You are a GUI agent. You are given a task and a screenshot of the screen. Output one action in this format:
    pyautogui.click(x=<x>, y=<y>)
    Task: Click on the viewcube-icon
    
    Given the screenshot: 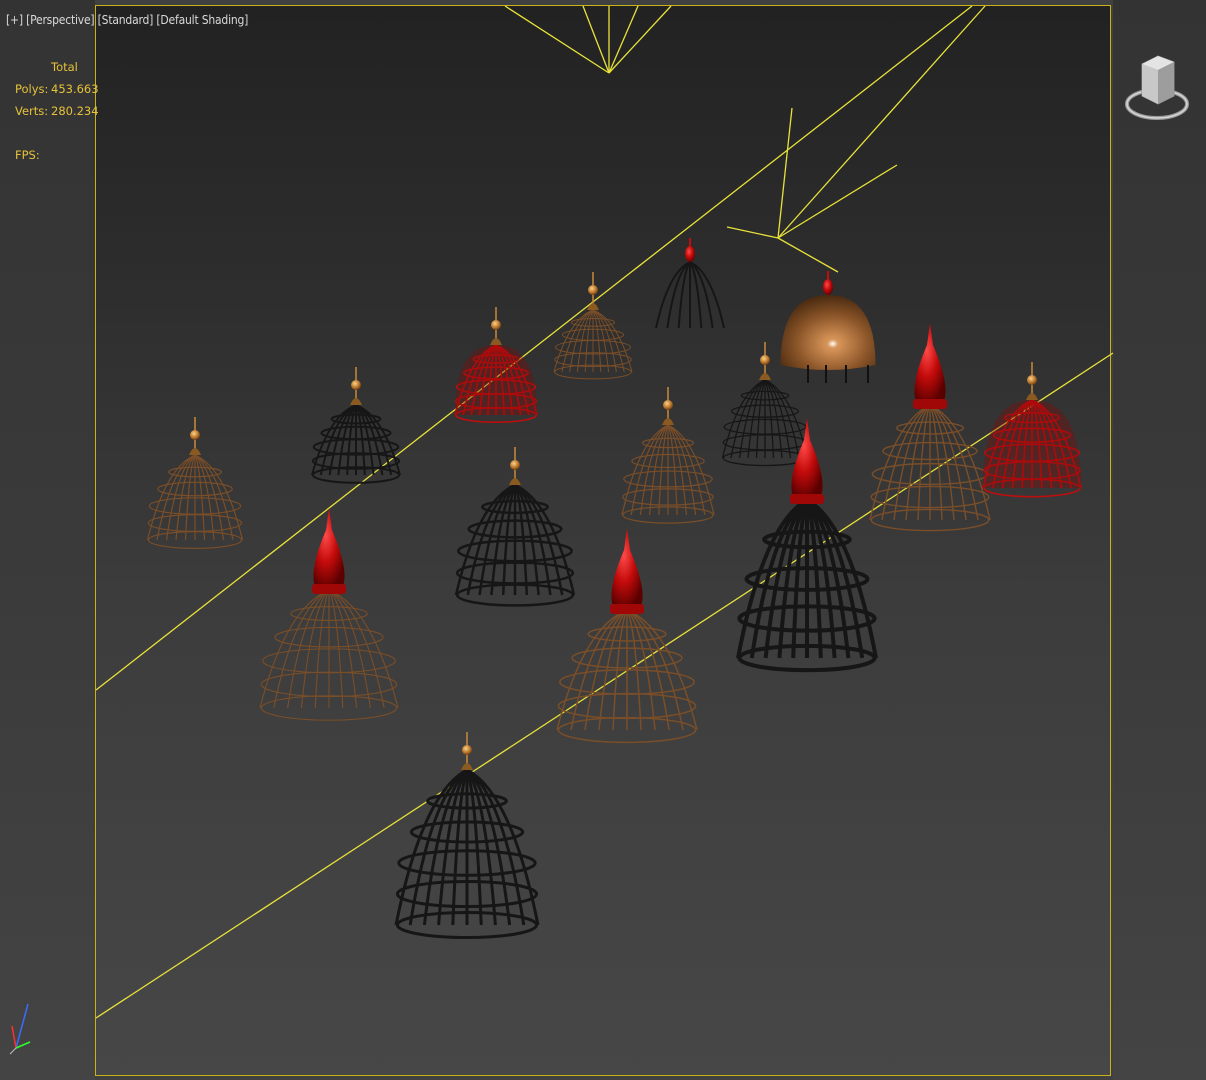 What is the action you would take?
    pyautogui.click(x=1157, y=90)
    